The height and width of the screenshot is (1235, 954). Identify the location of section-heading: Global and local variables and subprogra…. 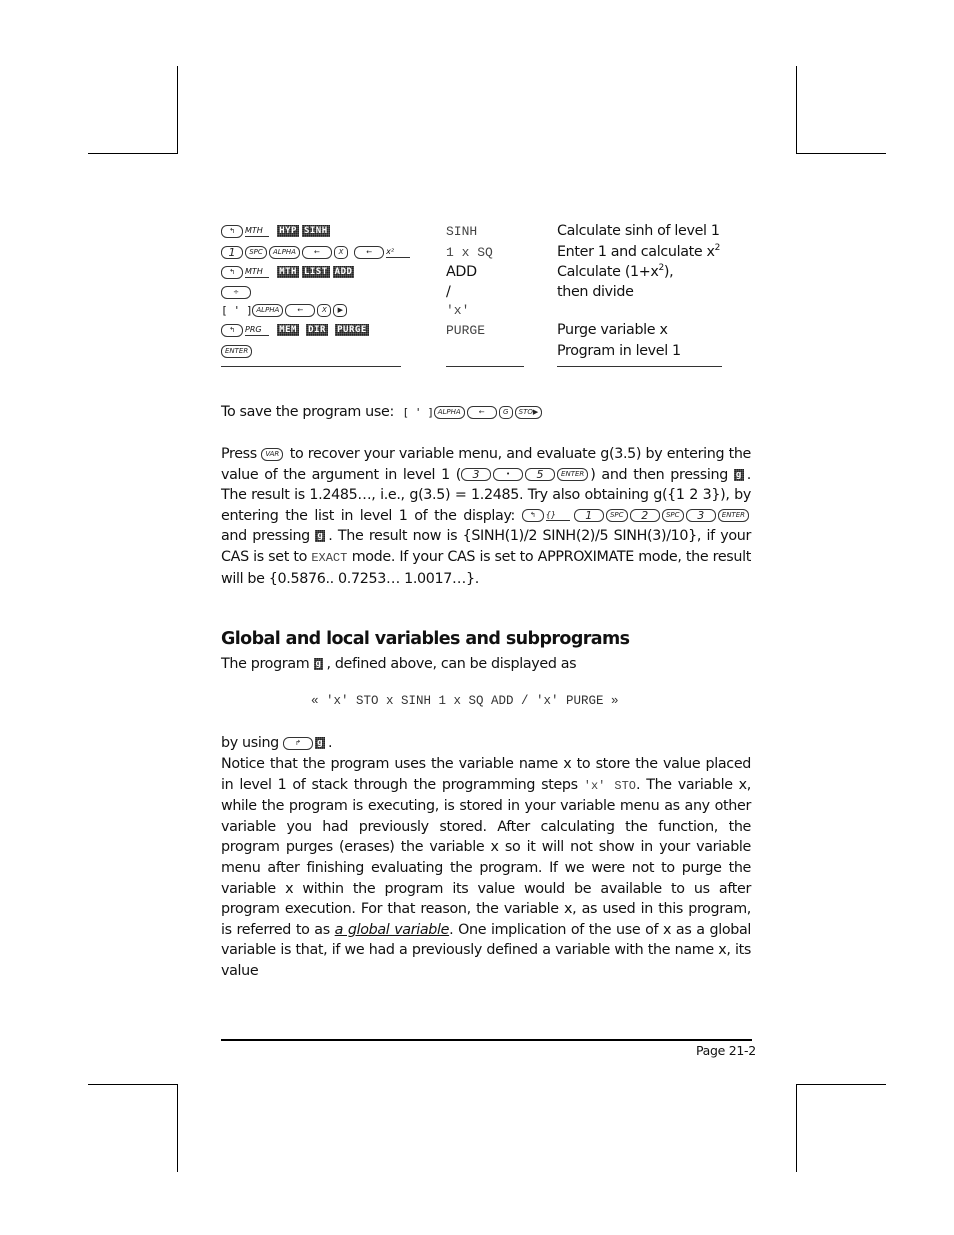
(425, 639).